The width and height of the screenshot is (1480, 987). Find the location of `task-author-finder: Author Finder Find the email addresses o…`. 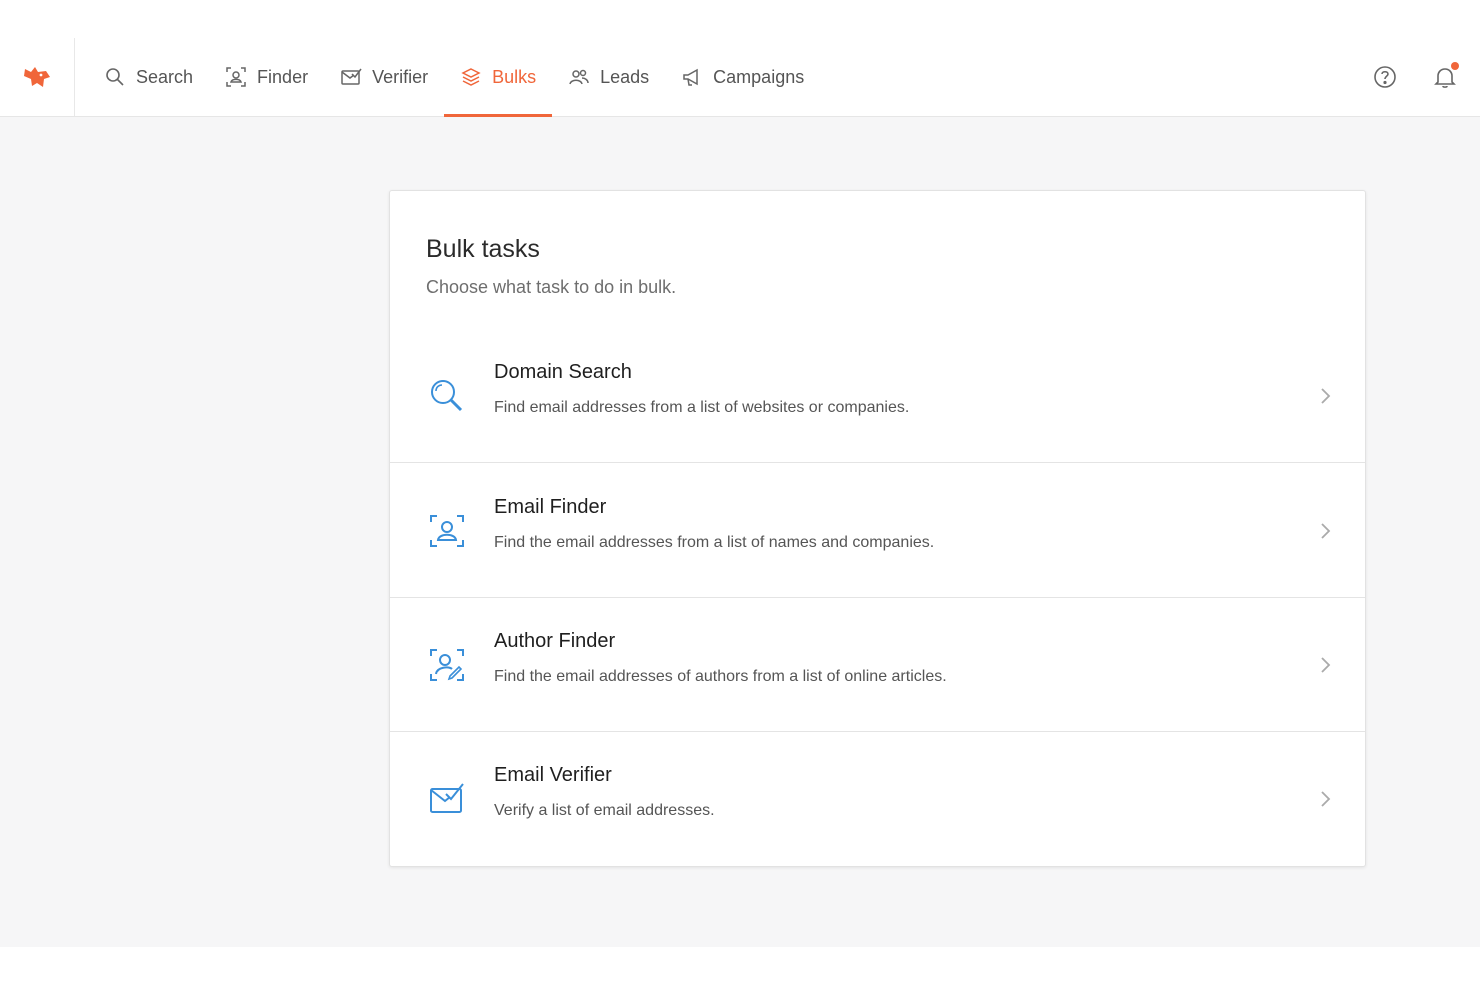

task-author-finder: Author Finder Find the email addresses o… is located at coordinates (877, 665).